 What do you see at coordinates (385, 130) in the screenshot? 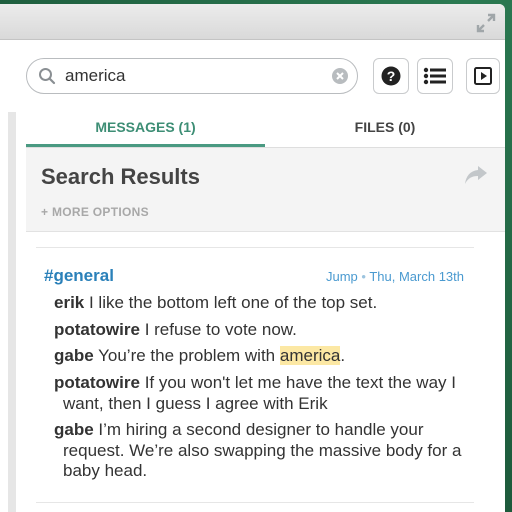
I see `tab-files: FILES (0)` at bounding box center [385, 130].